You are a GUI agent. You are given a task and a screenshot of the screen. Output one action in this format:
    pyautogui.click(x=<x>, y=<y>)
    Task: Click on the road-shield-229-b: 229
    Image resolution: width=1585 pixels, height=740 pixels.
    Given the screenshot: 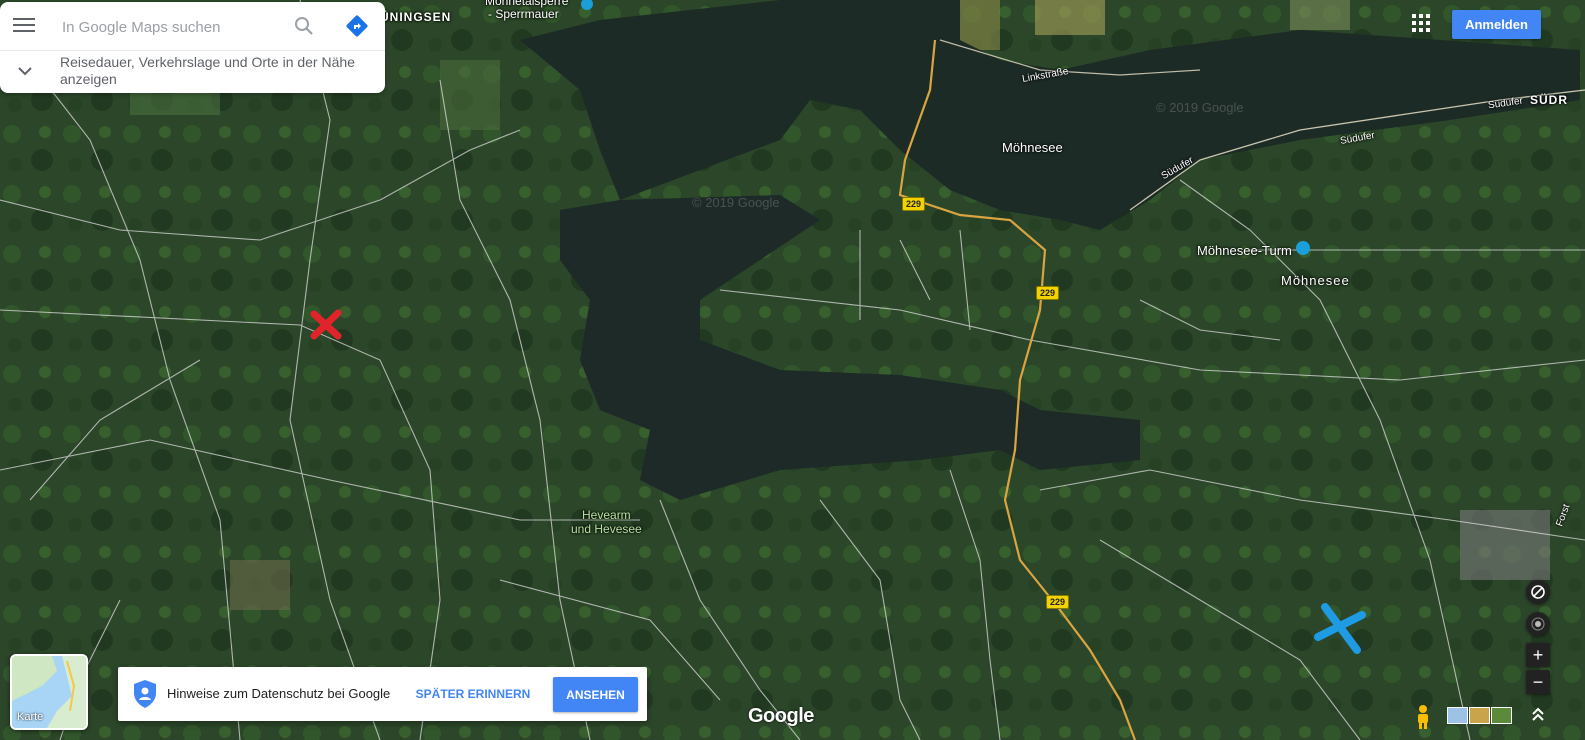 What is the action you would take?
    pyautogui.click(x=1048, y=293)
    